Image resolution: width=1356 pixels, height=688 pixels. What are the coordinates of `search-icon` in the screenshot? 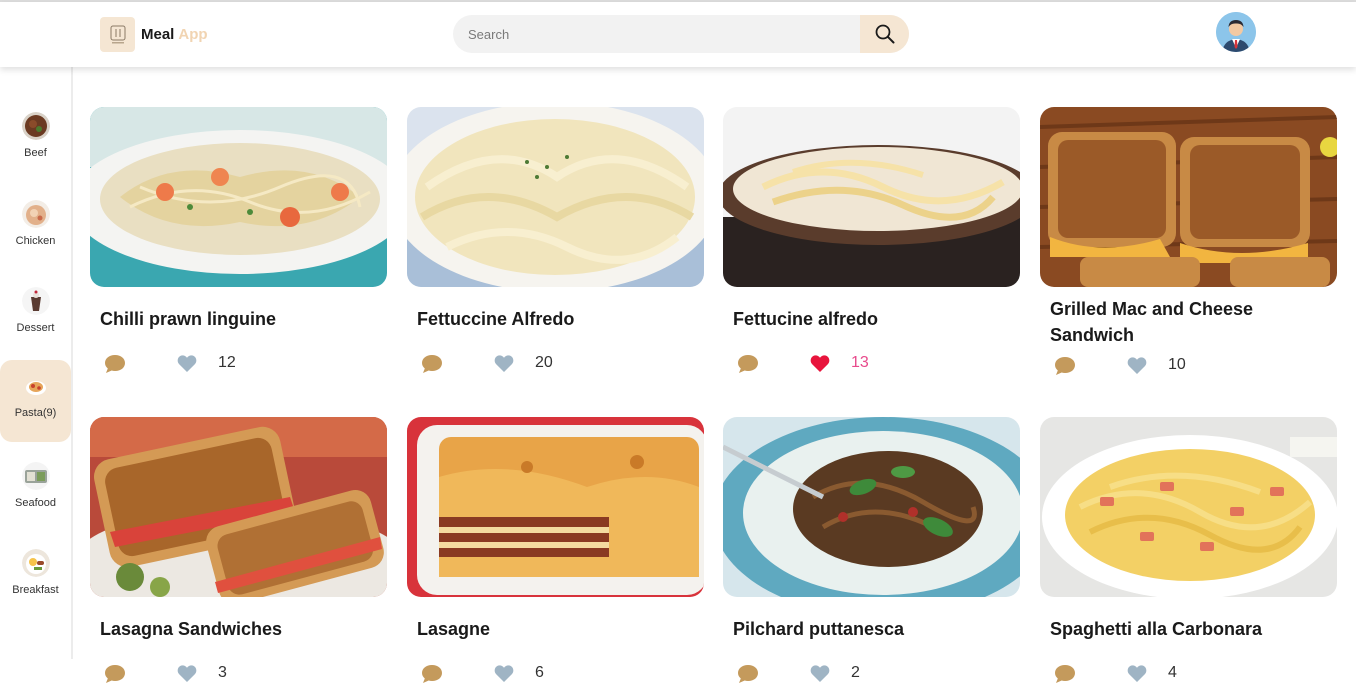 It's located at (884, 34).